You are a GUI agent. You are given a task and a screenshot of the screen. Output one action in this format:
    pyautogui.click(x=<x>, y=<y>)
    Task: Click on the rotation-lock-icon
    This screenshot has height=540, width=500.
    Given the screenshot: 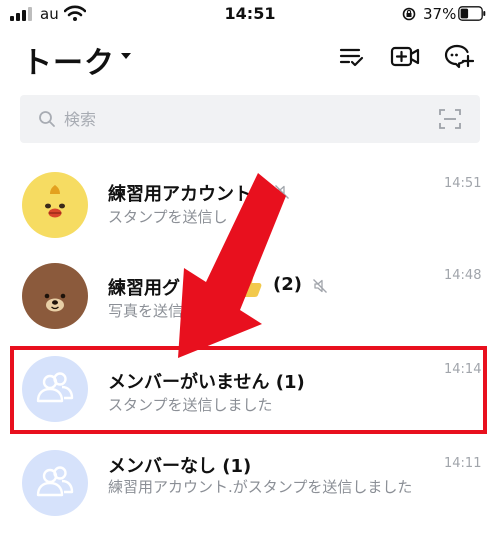 What is the action you would take?
    pyautogui.click(x=409, y=14)
    